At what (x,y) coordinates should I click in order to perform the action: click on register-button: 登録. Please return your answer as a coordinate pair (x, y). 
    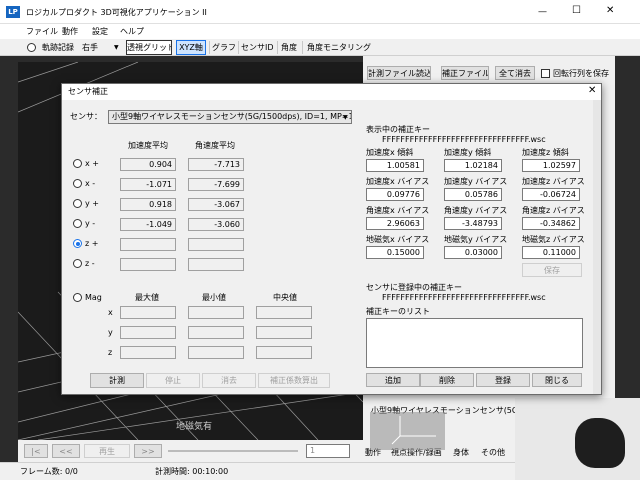
    Looking at the image, I should click on (503, 380).